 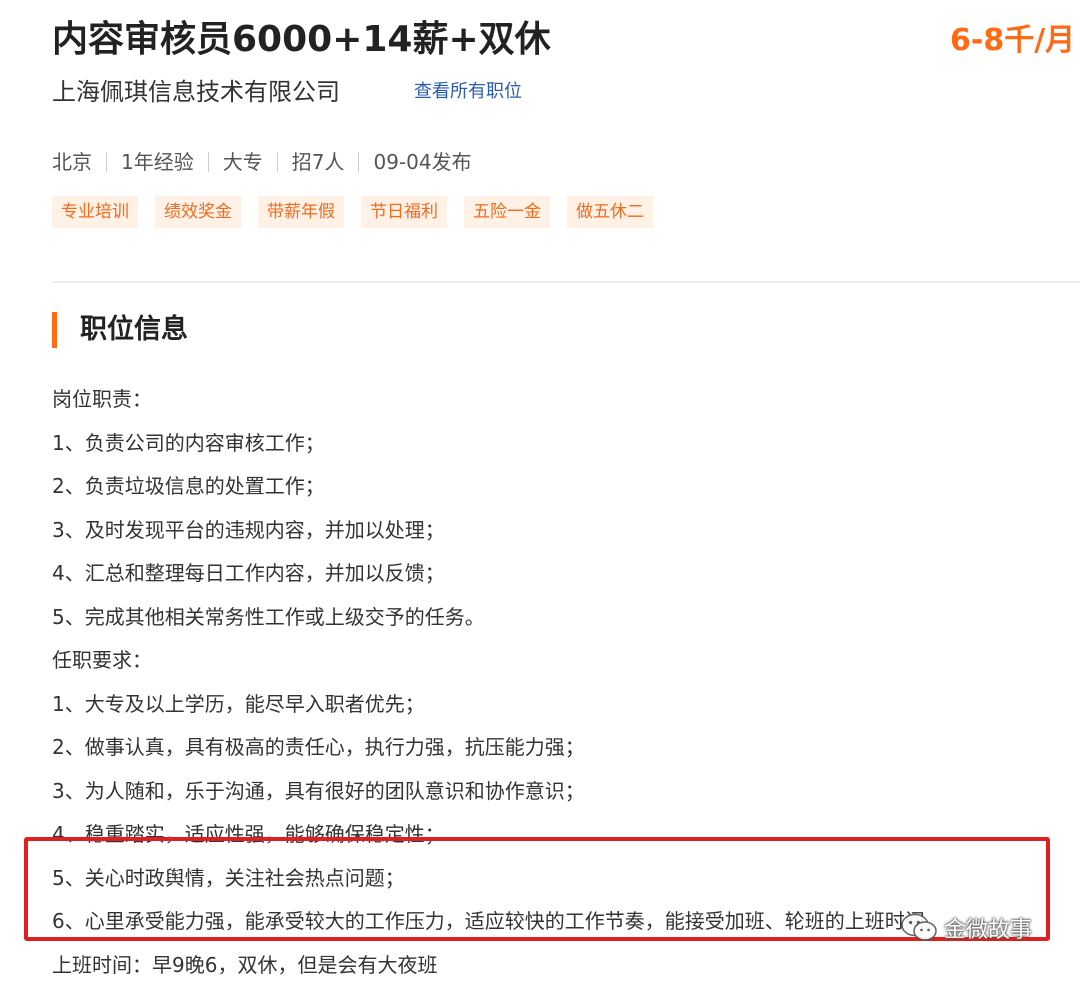 What do you see at coordinates (196, 92) in the screenshot?
I see `company-name: 上海佩琪信息技术有限公司` at bounding box center [196, 92].